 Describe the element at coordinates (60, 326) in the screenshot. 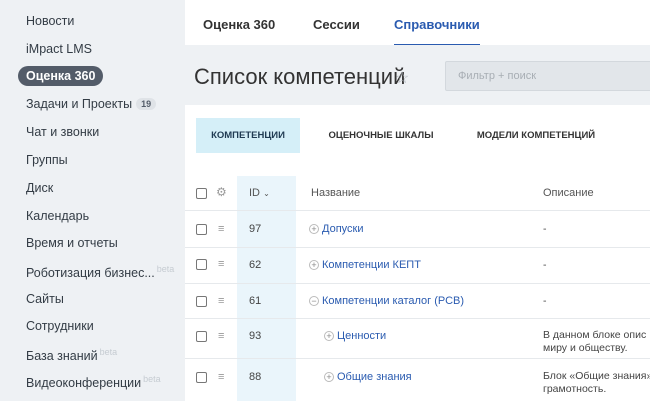

I see `sidebar-item-employees: Сотрудники` at that location.